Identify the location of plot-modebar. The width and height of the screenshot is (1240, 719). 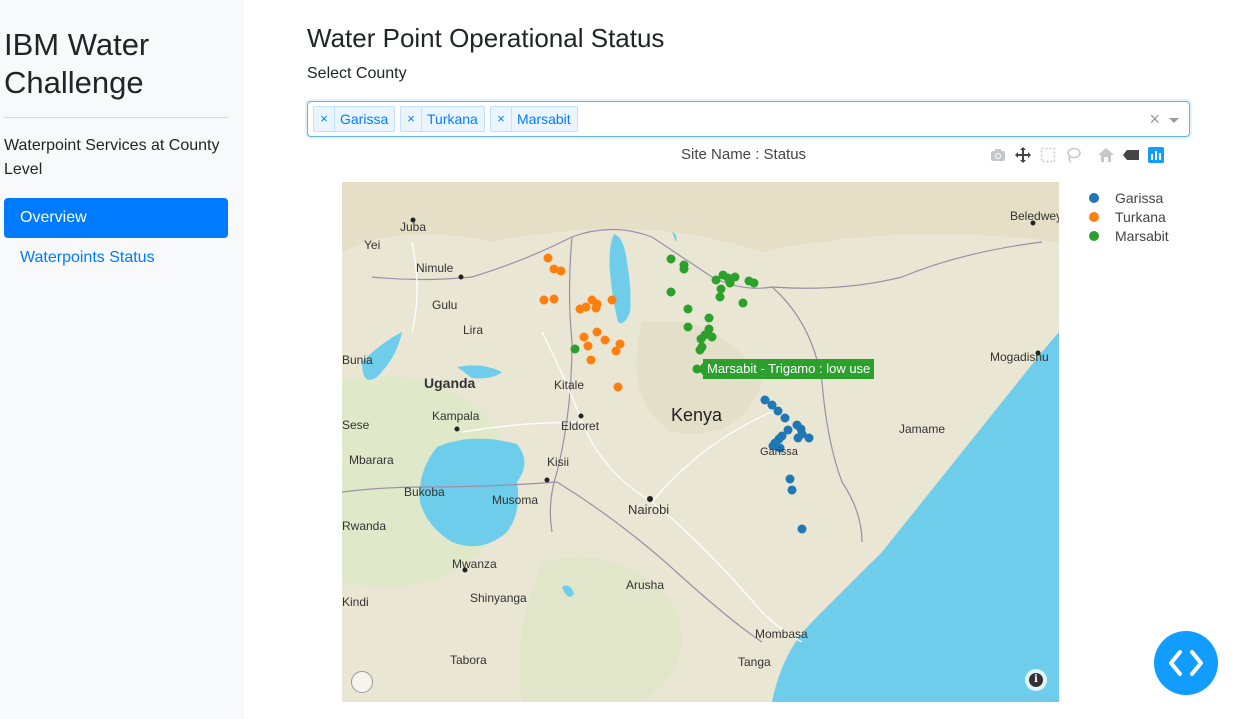
(1076, 155).